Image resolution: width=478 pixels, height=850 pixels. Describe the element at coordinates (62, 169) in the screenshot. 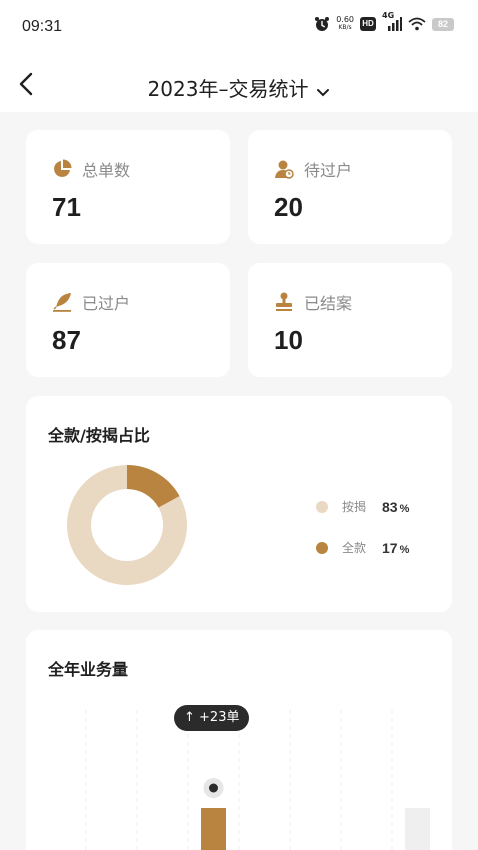

I see `pie-chart-icon` at that location.